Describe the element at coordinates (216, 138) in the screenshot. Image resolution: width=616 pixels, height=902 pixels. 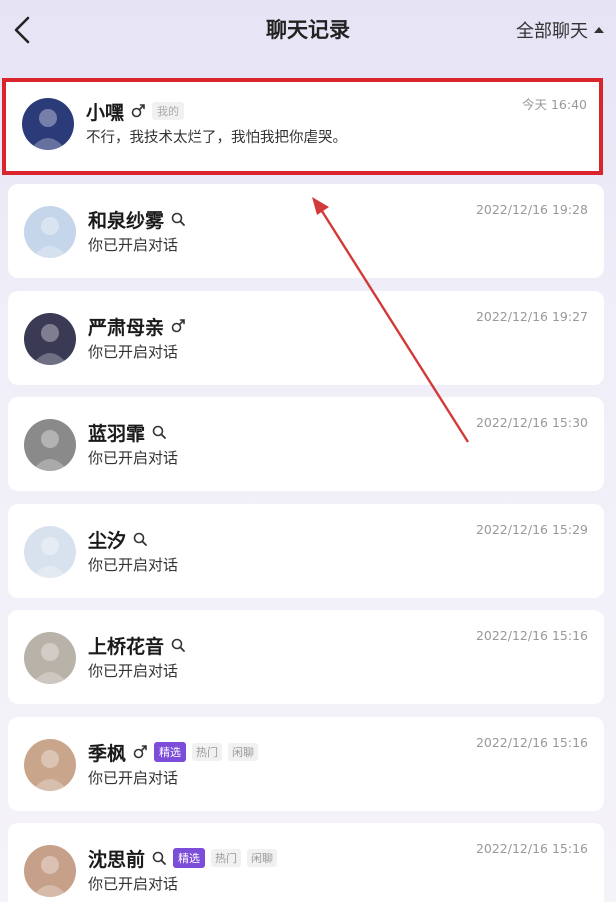
I see `last-message: 不行，我技术太烂了，我怕我把你虐哭。` at that location.